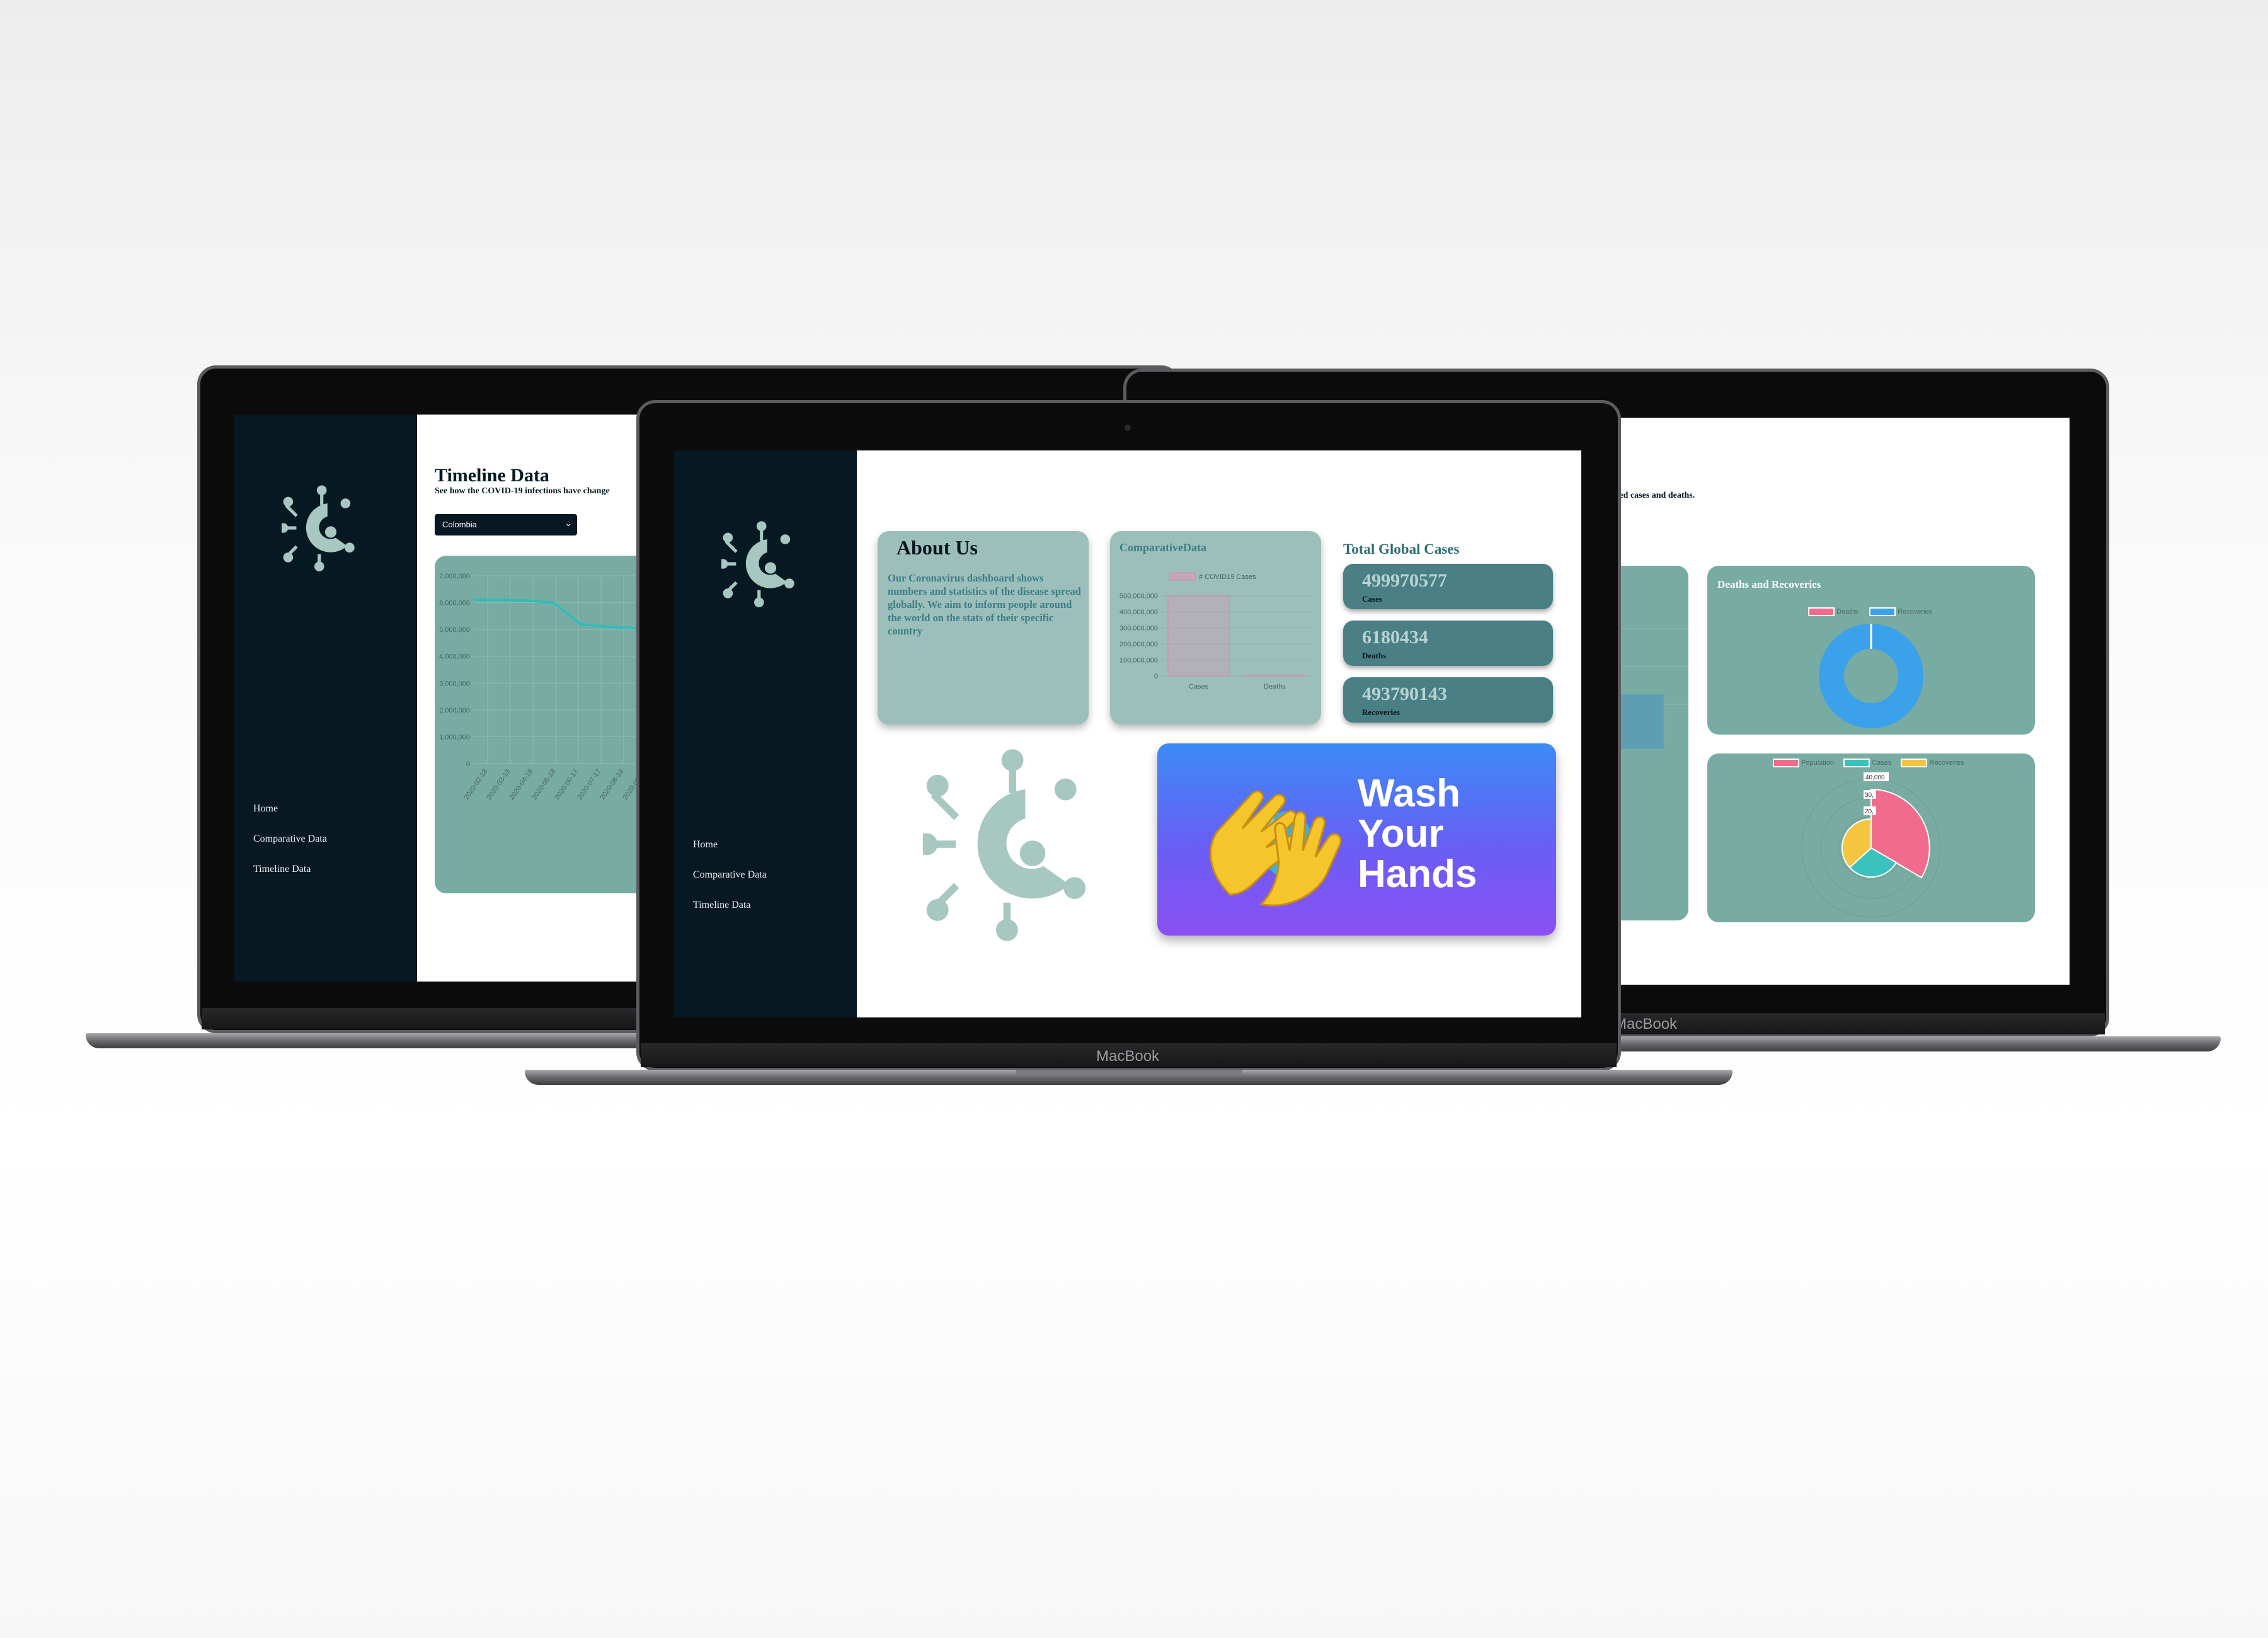 The image size is (2268, 1638). Describe the element at coordinates (1356, 839) in the screenshot. I see `wash-hands-banner: Wash Your Hands` at that location.